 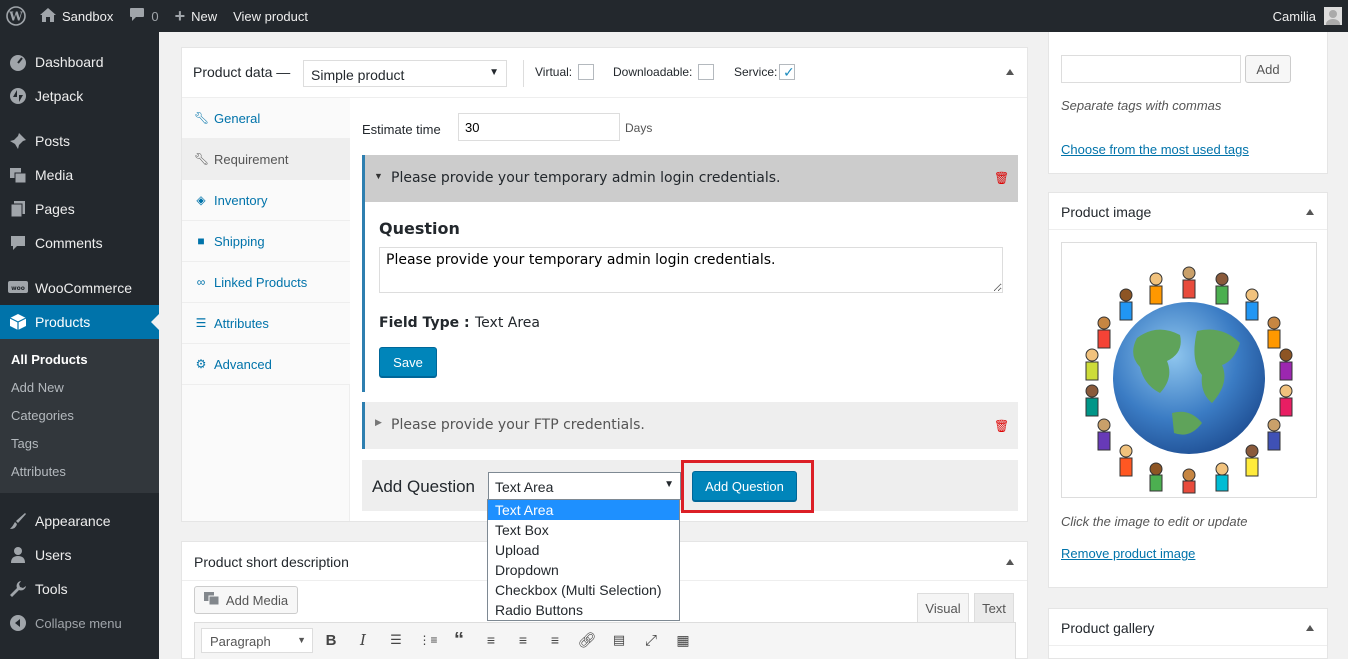 I want to click on svg-text: W, so click(x=15, y=17).